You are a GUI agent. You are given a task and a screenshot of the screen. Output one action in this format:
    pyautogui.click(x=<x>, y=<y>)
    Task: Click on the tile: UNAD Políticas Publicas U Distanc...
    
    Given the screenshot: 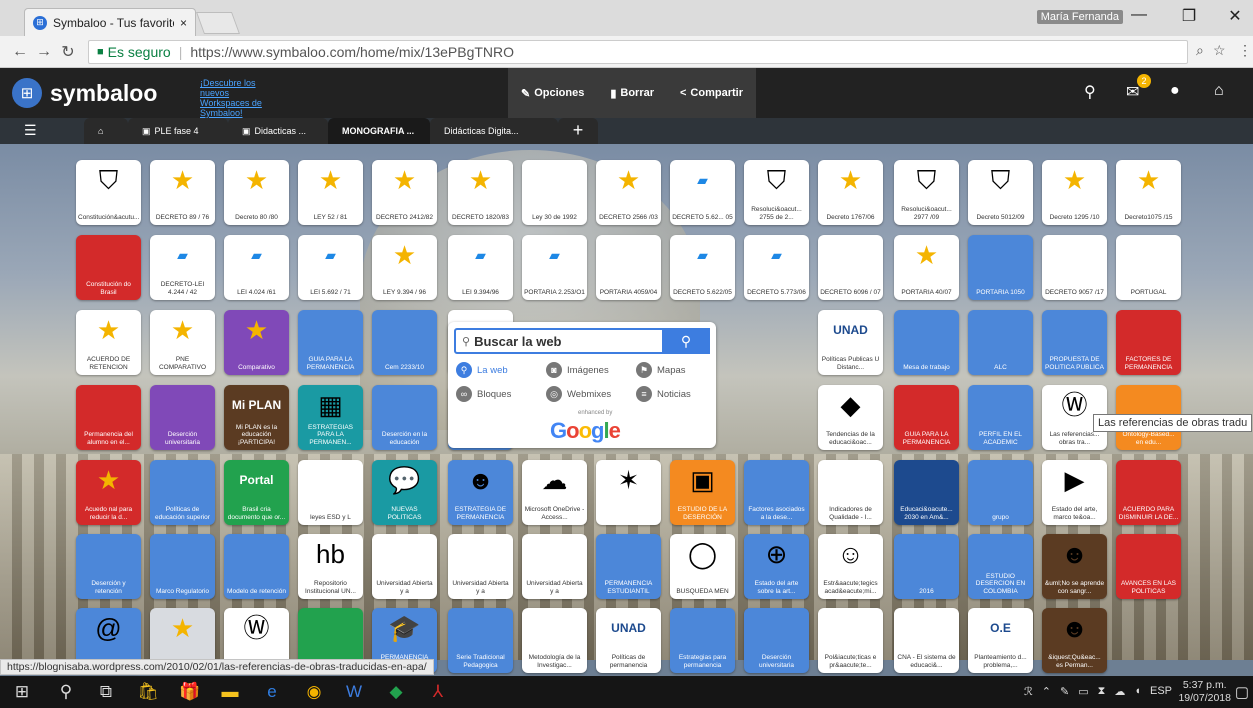 What is the action you would take?
    pyautogui.click(x=850, y=342)
    